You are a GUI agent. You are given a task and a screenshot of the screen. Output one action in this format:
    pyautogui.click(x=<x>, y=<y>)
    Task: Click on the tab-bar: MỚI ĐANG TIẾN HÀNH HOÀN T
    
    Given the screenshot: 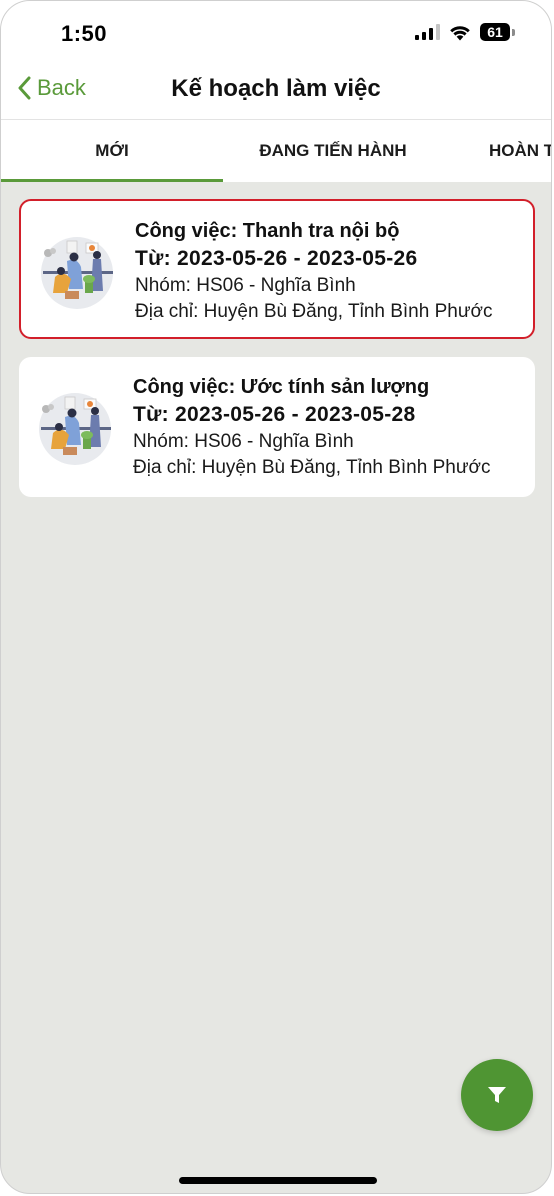 What is the action you would take?
    pyautogui.click(x=276, y=150)
    